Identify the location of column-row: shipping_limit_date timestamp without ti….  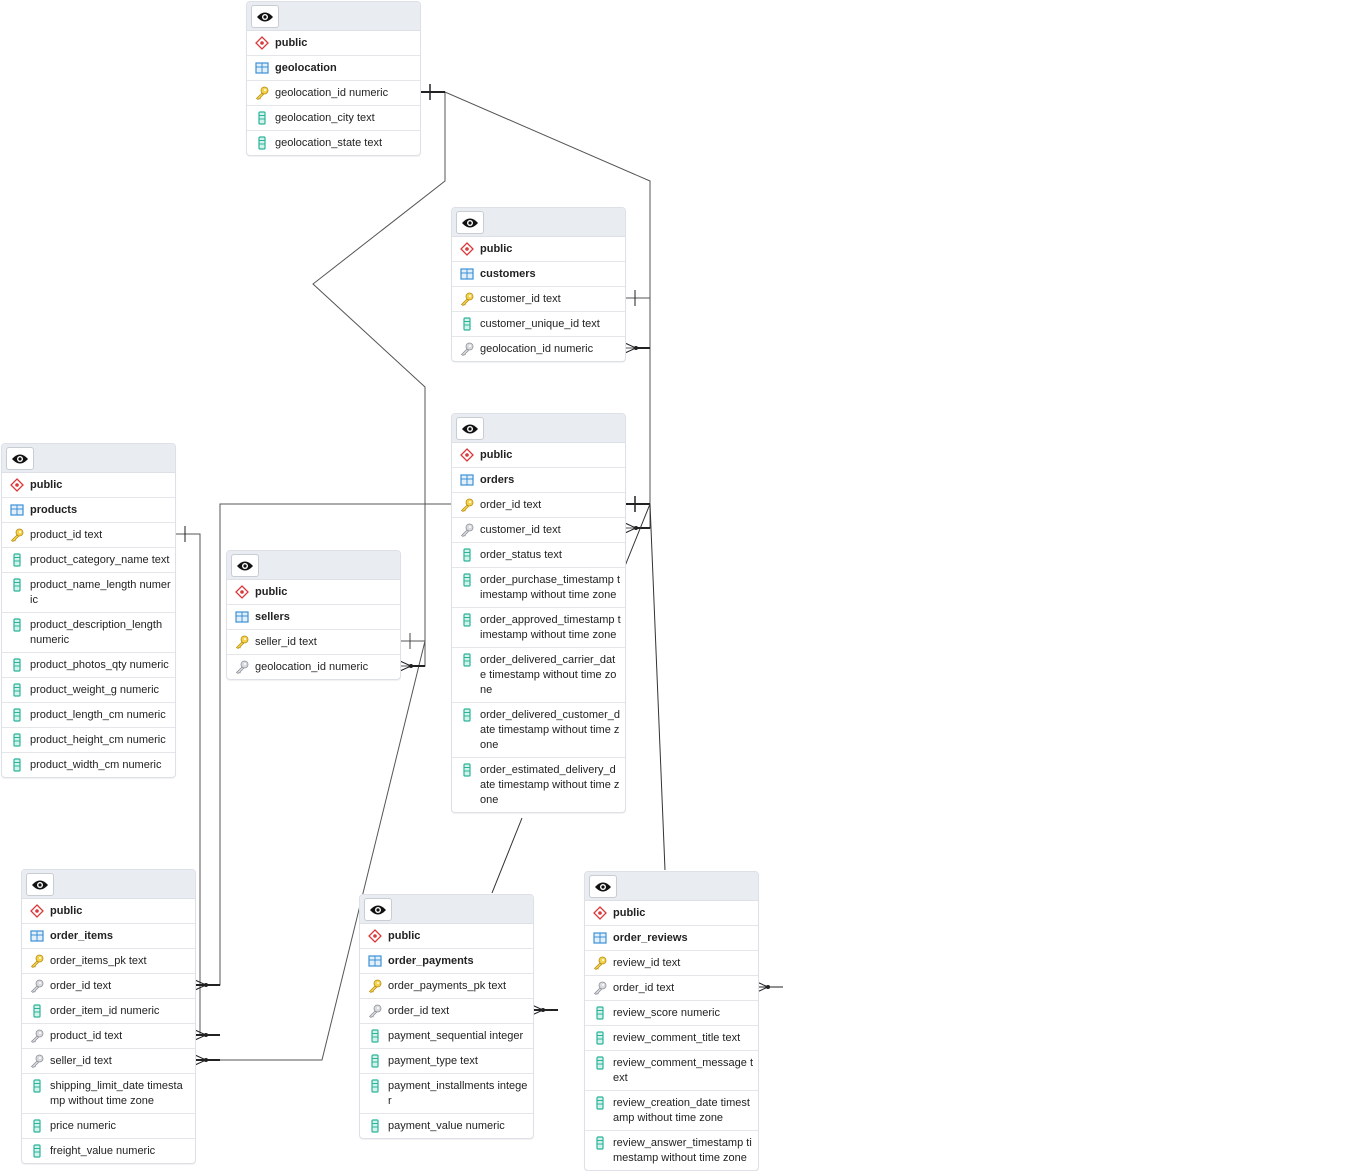
(108, 1094).